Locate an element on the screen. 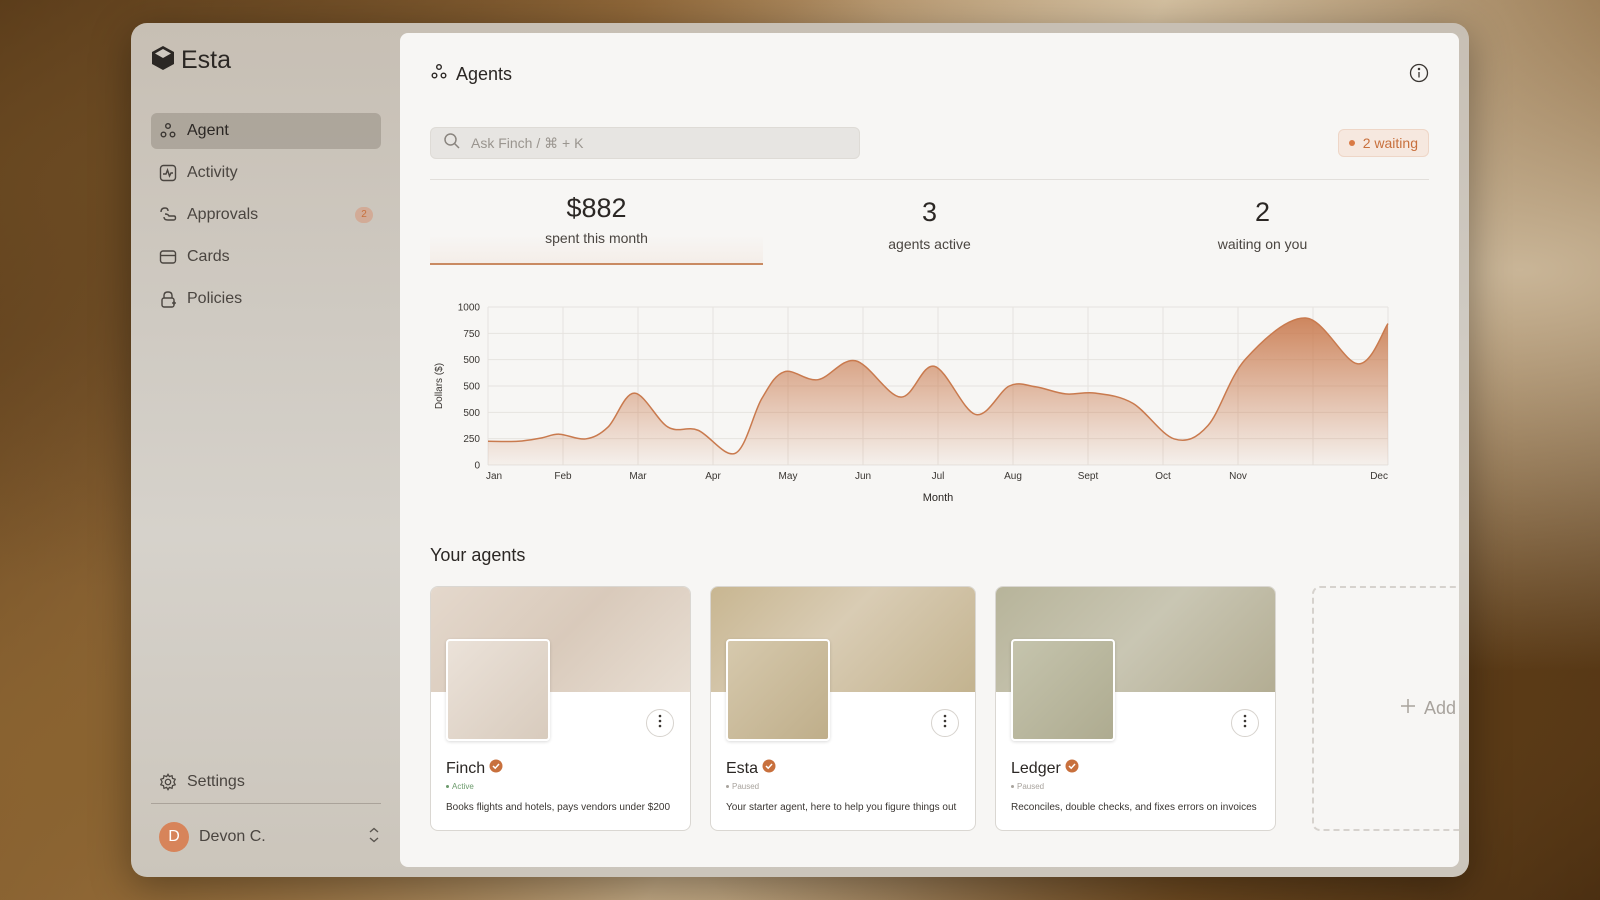 The image size is (1600, 900). page-header: Agents is located at coordinates (471, 74).